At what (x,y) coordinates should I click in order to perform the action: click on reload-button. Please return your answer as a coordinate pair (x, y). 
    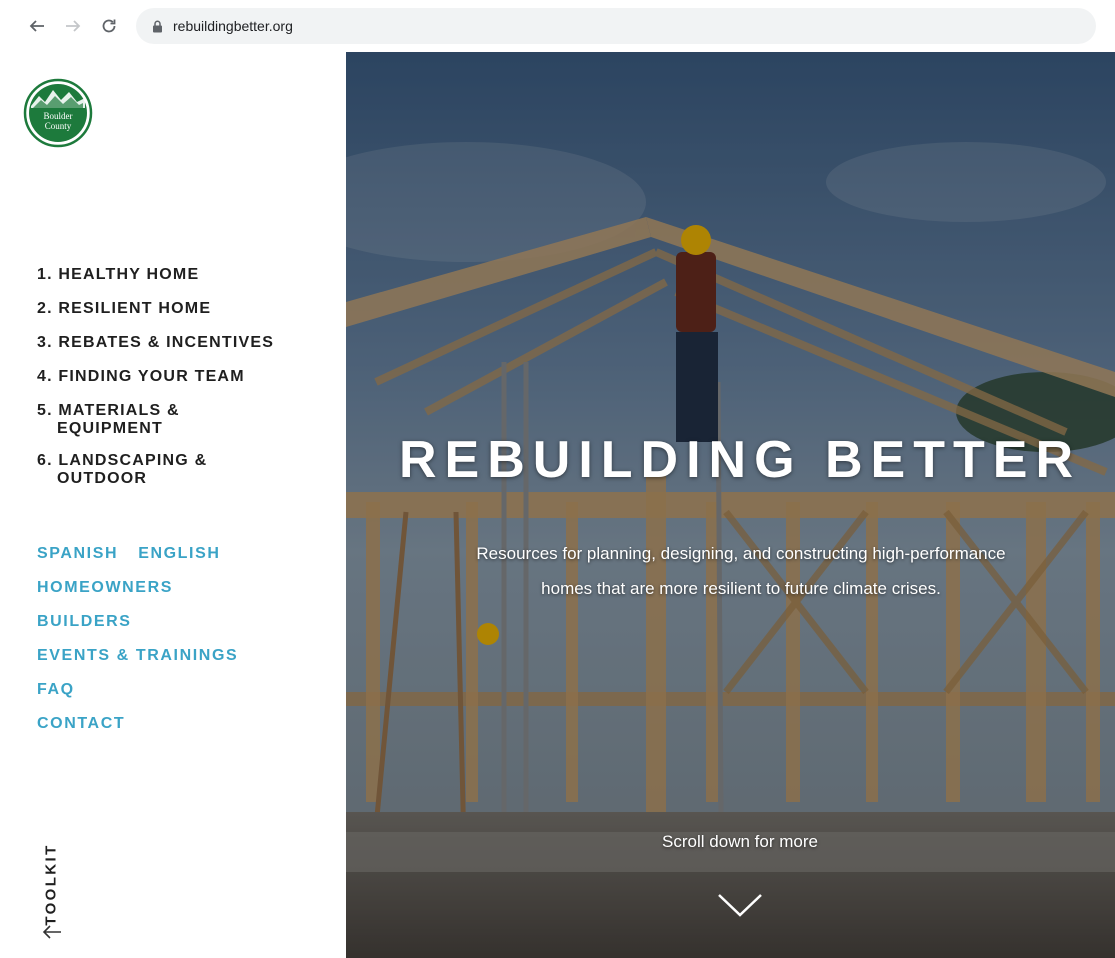
    Looking at the image, I should click on (109, 26).